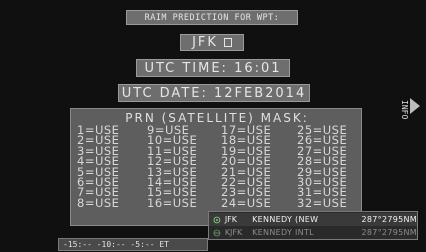  What do you see at coordinates (231, 219) in the screenshot?
I see `suggestion-id: JFK` at bounding box center [231, 219].